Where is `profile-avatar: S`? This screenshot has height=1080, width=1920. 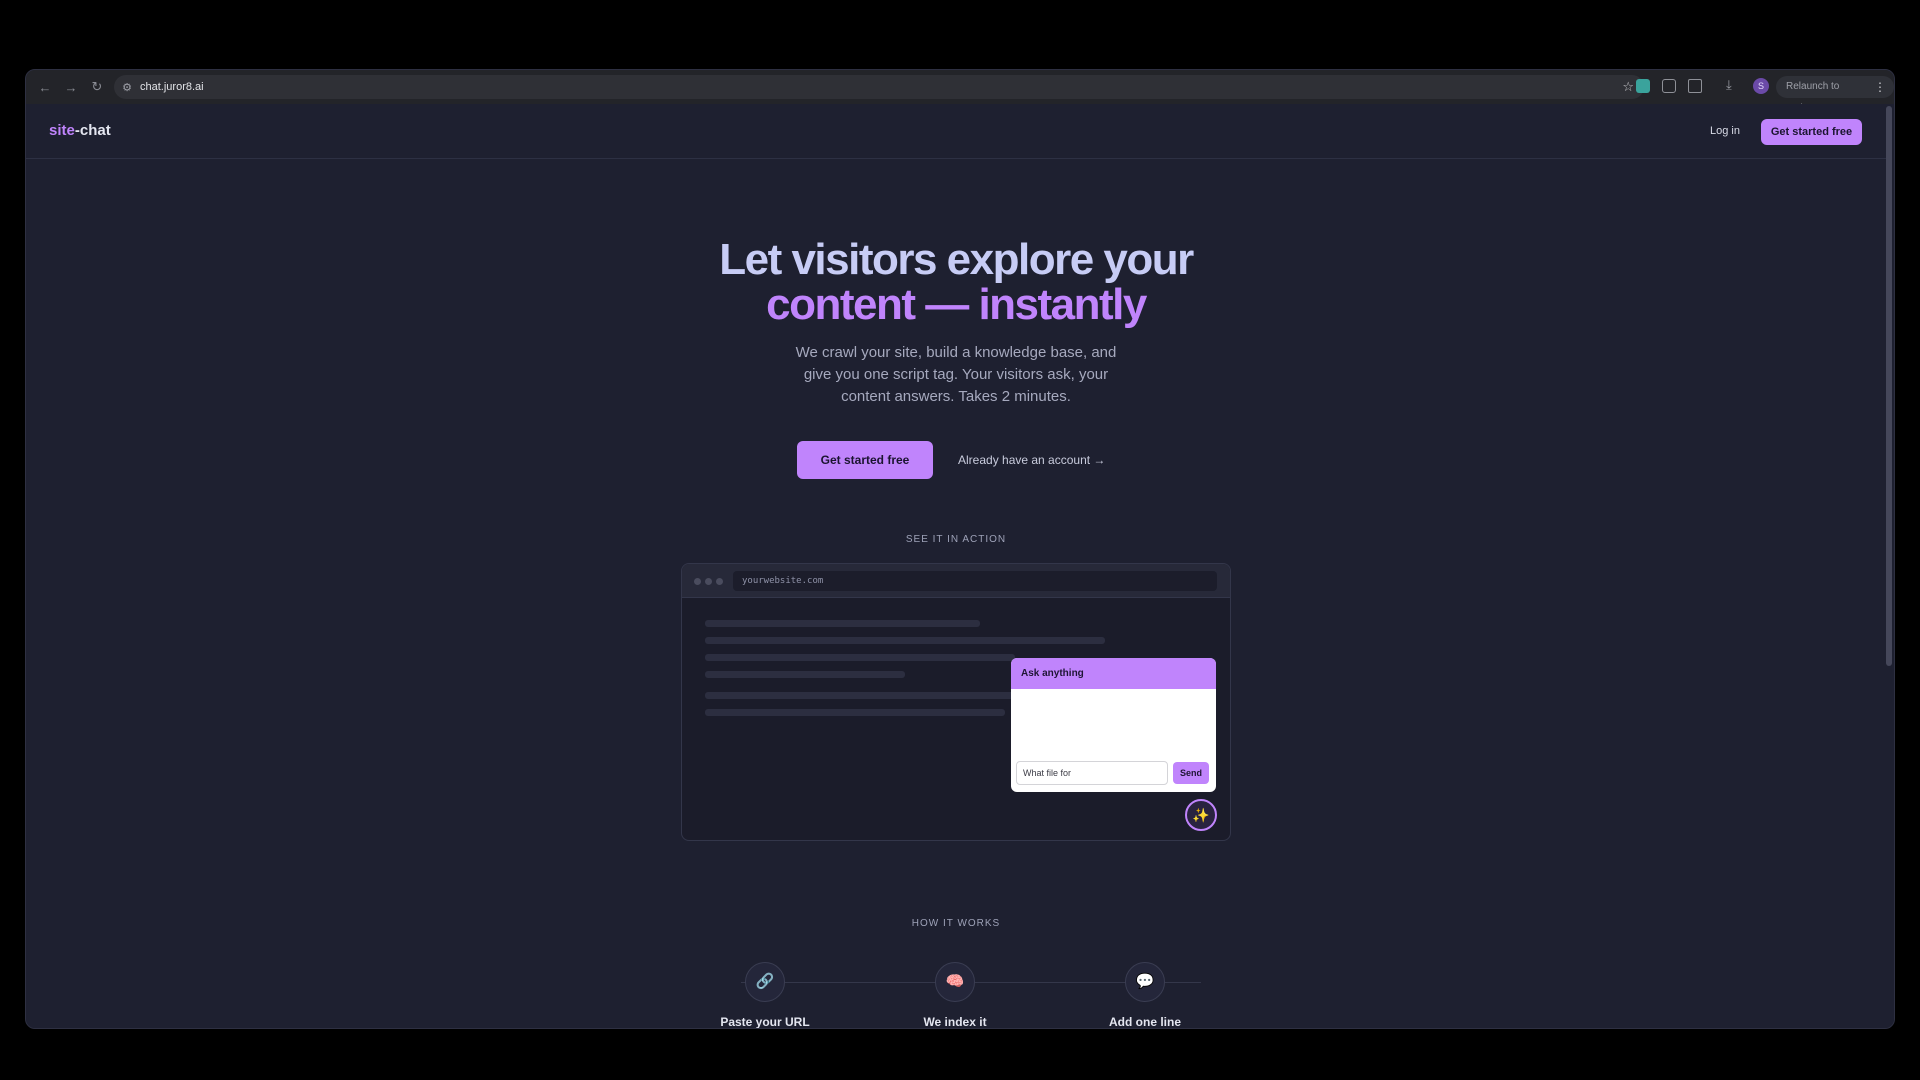
profile-avatar: S is located at coordinates (1761, 86).